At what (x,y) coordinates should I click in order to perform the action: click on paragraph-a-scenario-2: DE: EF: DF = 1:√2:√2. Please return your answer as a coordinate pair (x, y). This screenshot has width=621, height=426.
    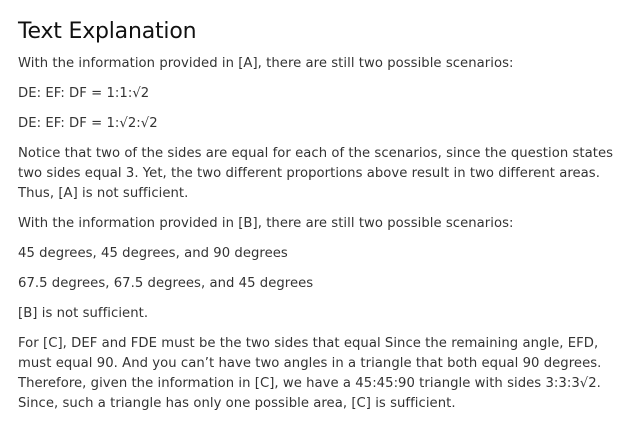
    Looking at the image, I should click on (88, 123).